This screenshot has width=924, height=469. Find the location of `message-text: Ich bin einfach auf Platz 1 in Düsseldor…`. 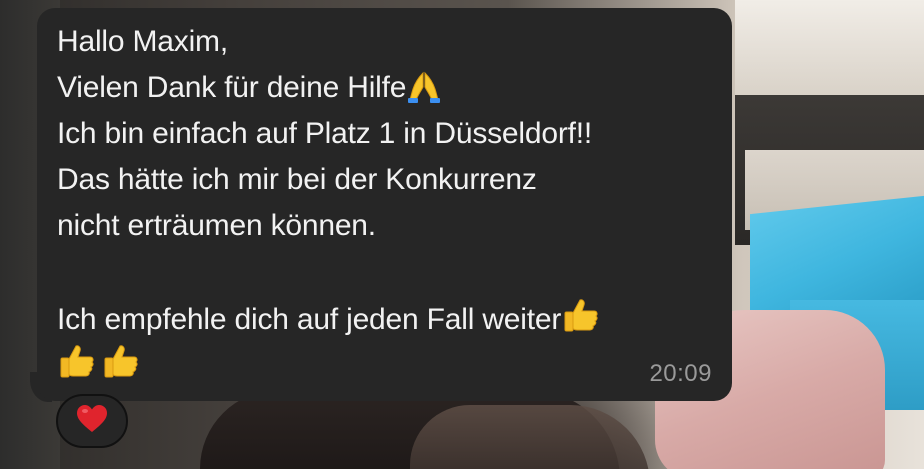

message-text: Ich bin einfach auf Platz 1 in Düsseldor… is located at coordinates (325, 133).